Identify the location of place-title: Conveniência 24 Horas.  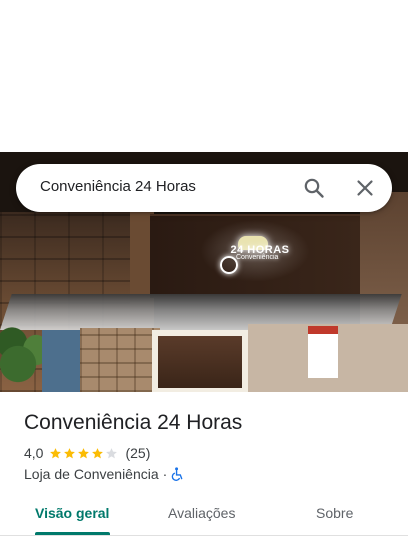
(133, 422).